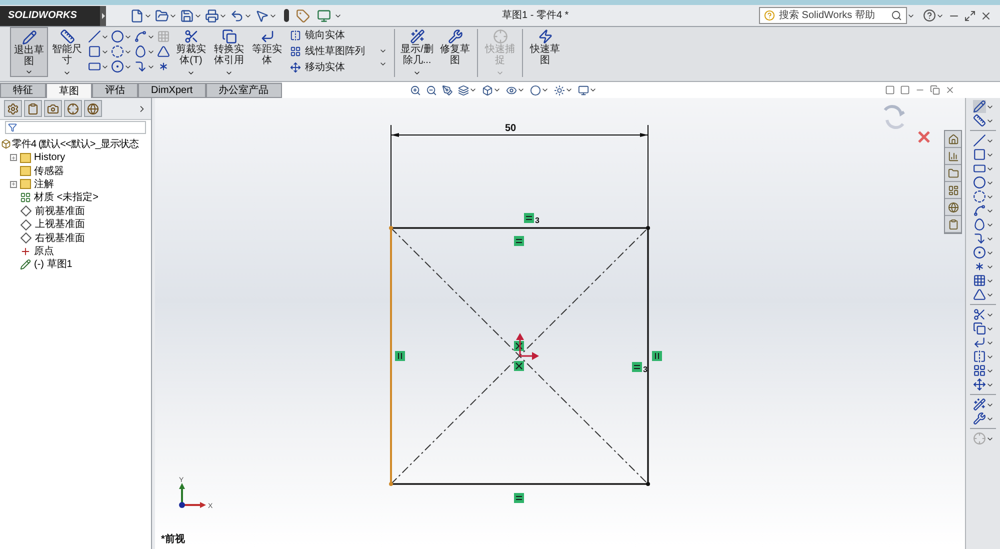 The height and width of the screenshot is (549, 1000). Describe the element at coordinates (191, 52) in the screenshot. I see `ribbon-button: 剪裁实体(T)` at that location.